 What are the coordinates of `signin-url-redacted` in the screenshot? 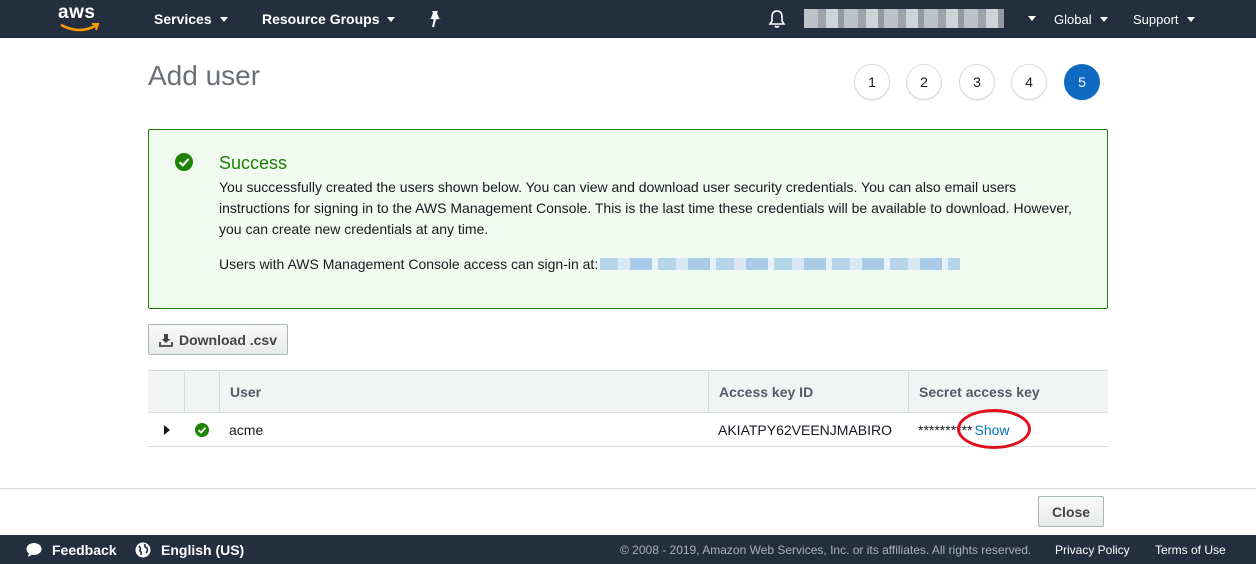 It's located at (780, 264).